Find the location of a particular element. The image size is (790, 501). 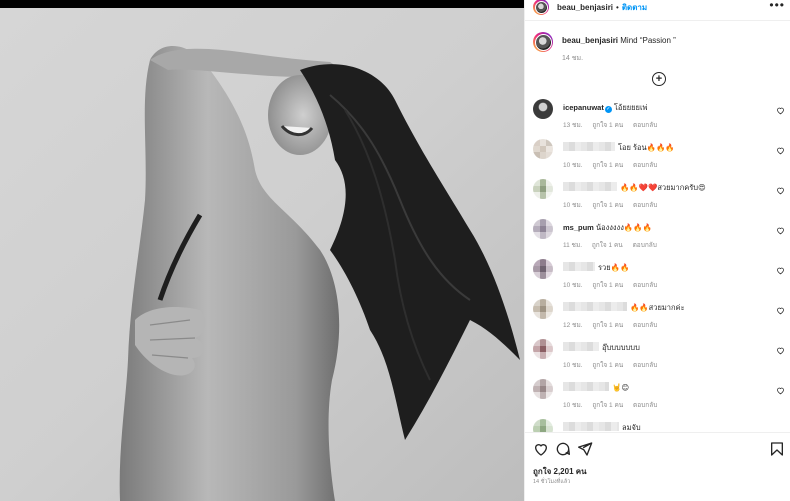

comment-item: อุ๊บบบบบบบ 10 ชม. ถูกใจ 1 คน ตอบกลับ is located at coordinates (660, 358).